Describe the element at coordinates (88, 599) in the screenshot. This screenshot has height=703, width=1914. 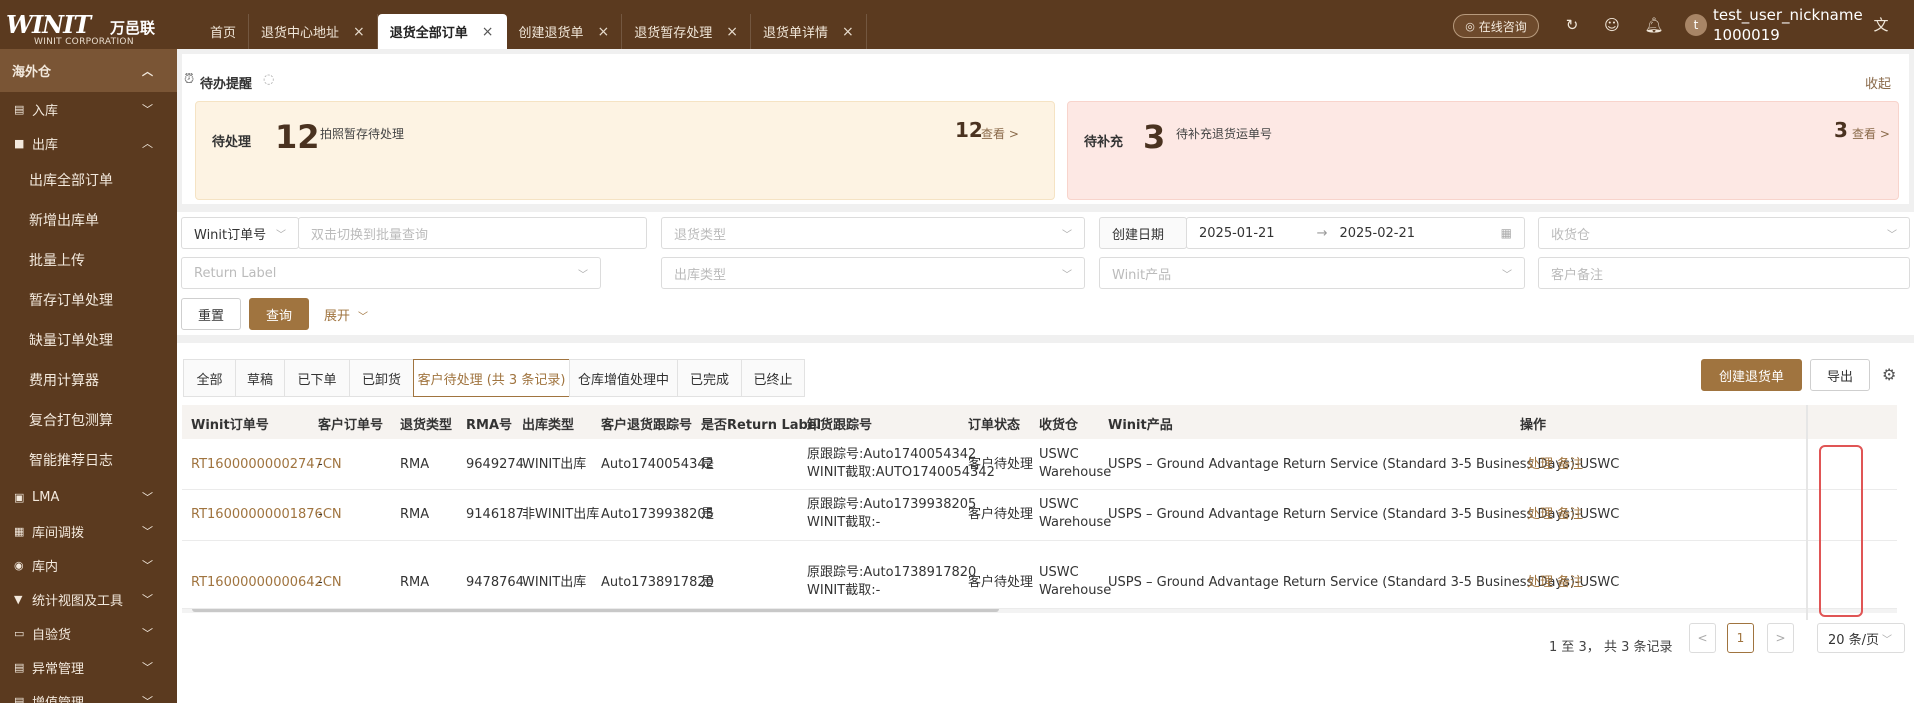
I see `sidebar-item-stats: ▼ 统计视图及工具 ﹀` at that location.